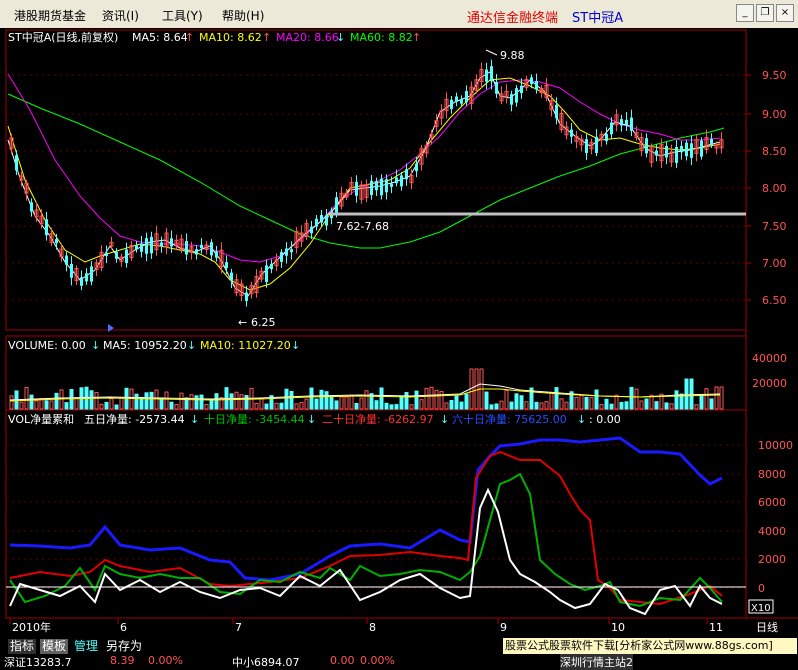  I want to click on x-label: 6, so click(123, 627).